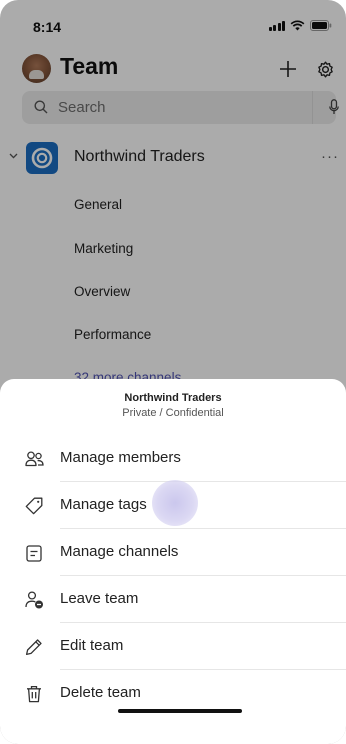 This screenshot has height=744, width=346. I want to click on edit-team-item: Edit team, so click(173, 646).